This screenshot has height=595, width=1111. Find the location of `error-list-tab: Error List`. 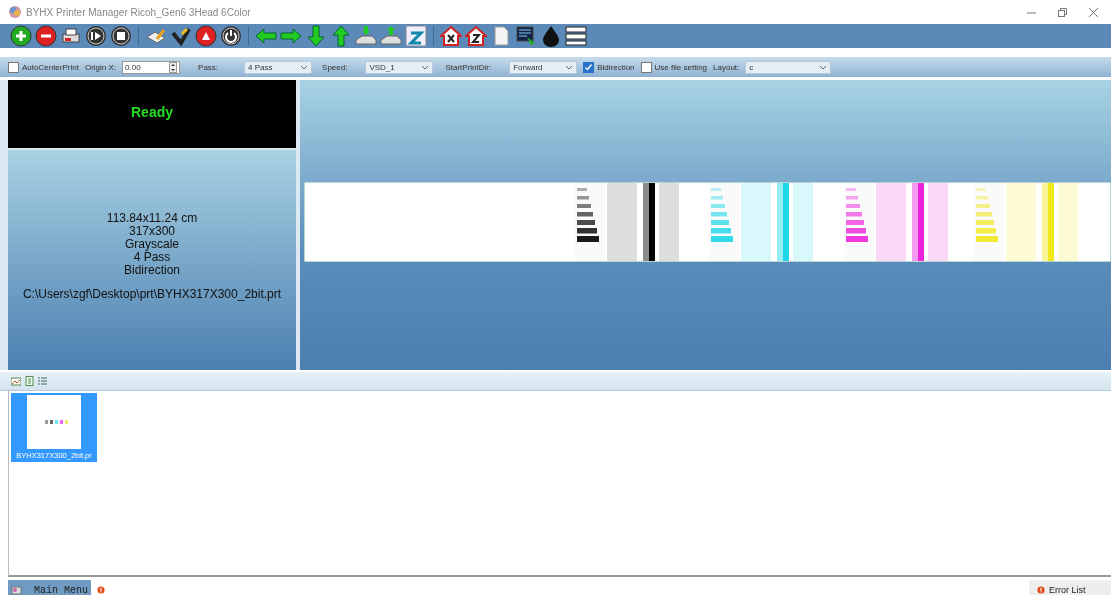

error-list-tab: Error List is located at coordinates (1070, 587).